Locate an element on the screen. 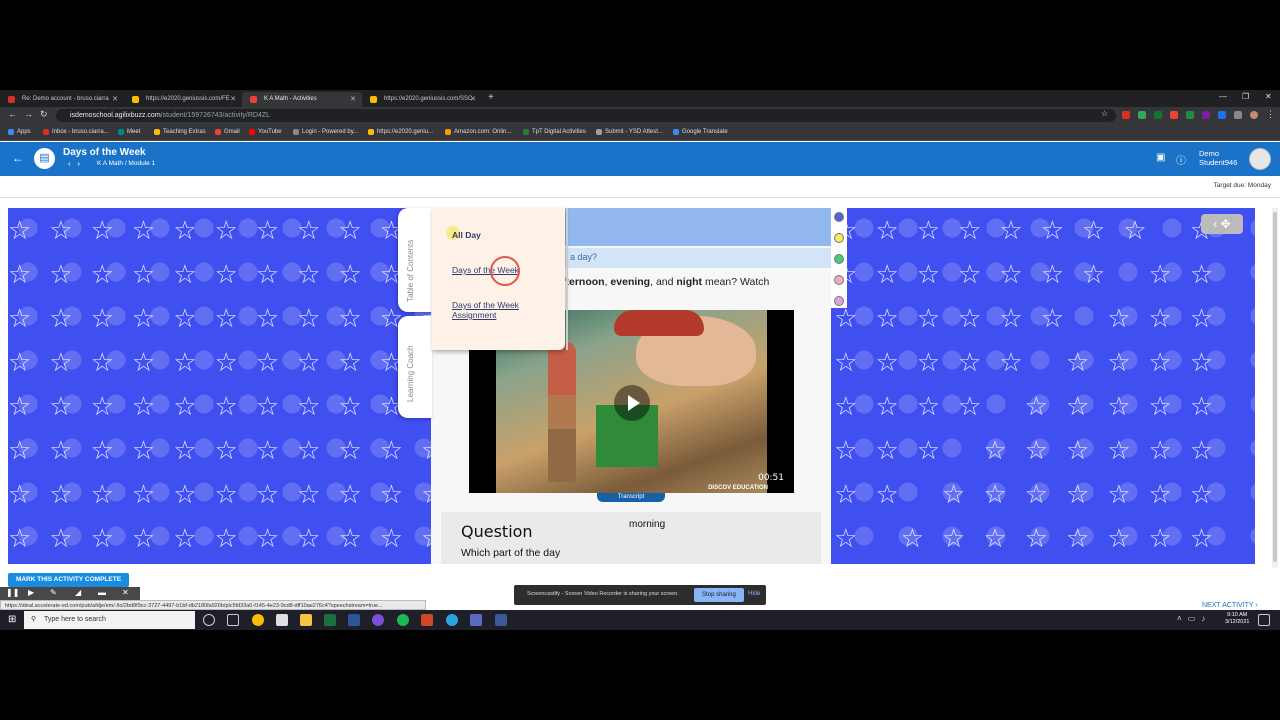 This screenshot has width=1280, height=720. reload-icon: ↻ is located at coordinates (44, 114).